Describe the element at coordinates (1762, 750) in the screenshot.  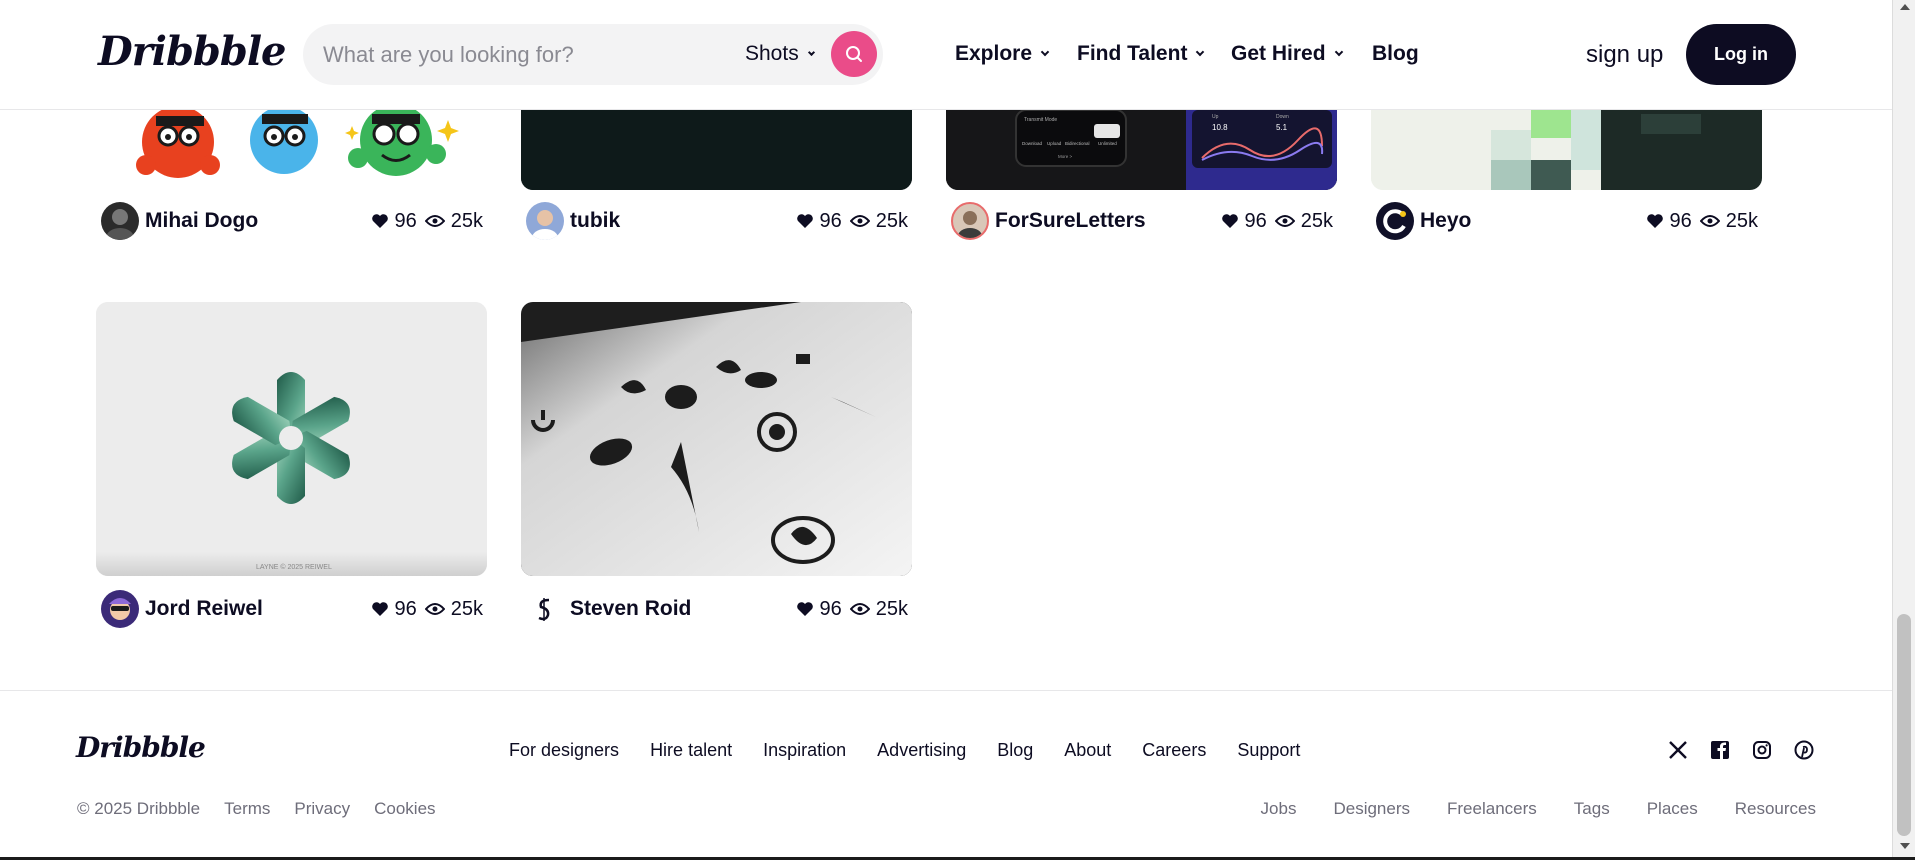
I see `instagram-icon` at that location.